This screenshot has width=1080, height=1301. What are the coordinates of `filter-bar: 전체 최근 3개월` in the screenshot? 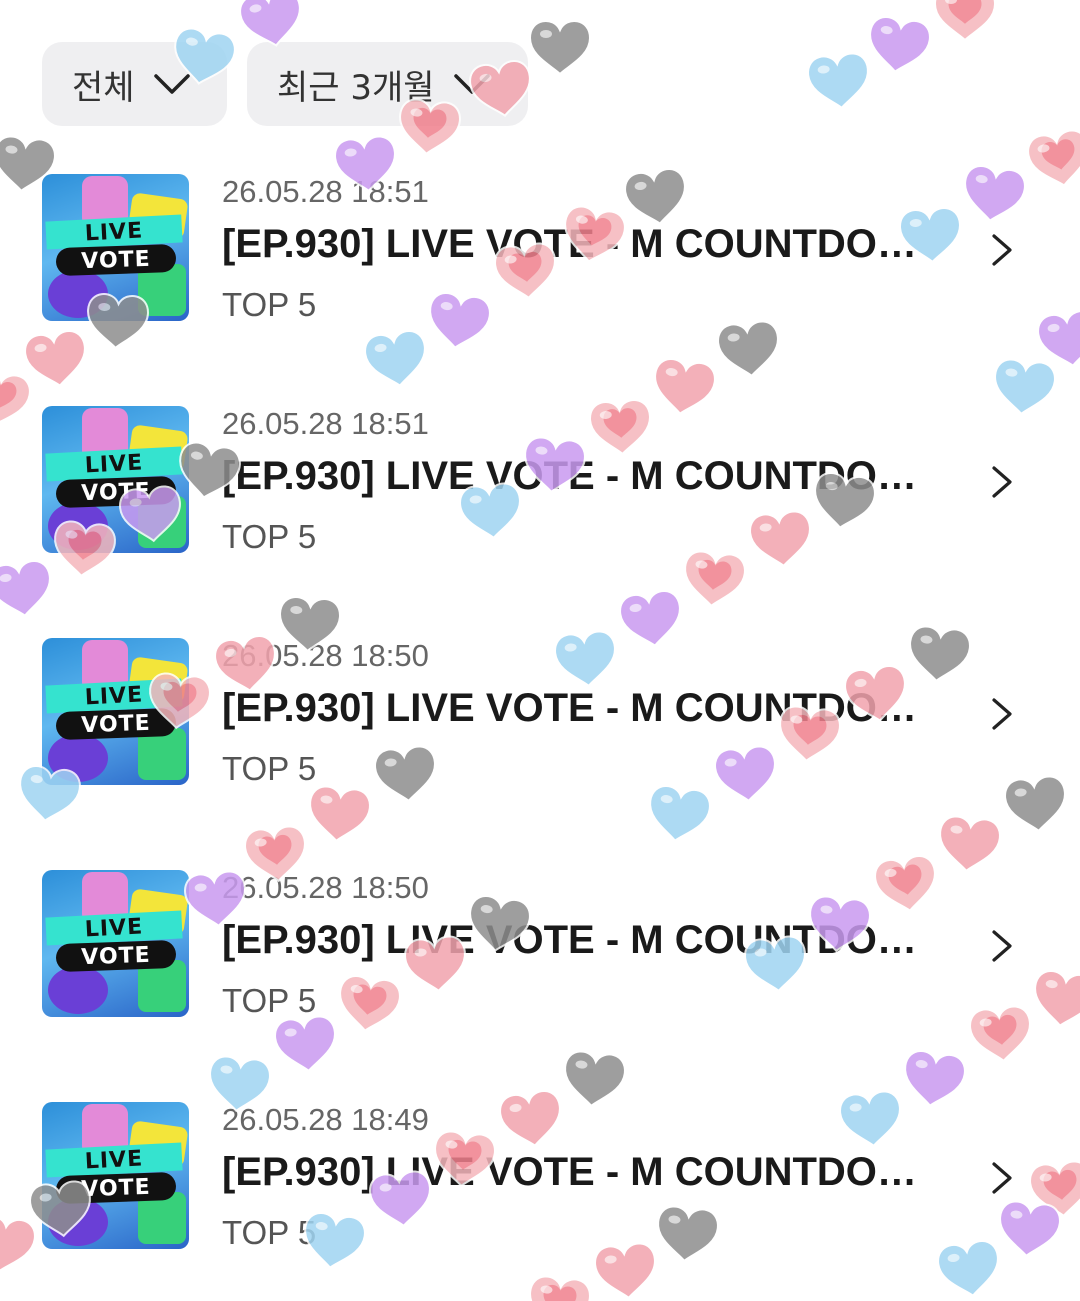 It's located at (285, 84).